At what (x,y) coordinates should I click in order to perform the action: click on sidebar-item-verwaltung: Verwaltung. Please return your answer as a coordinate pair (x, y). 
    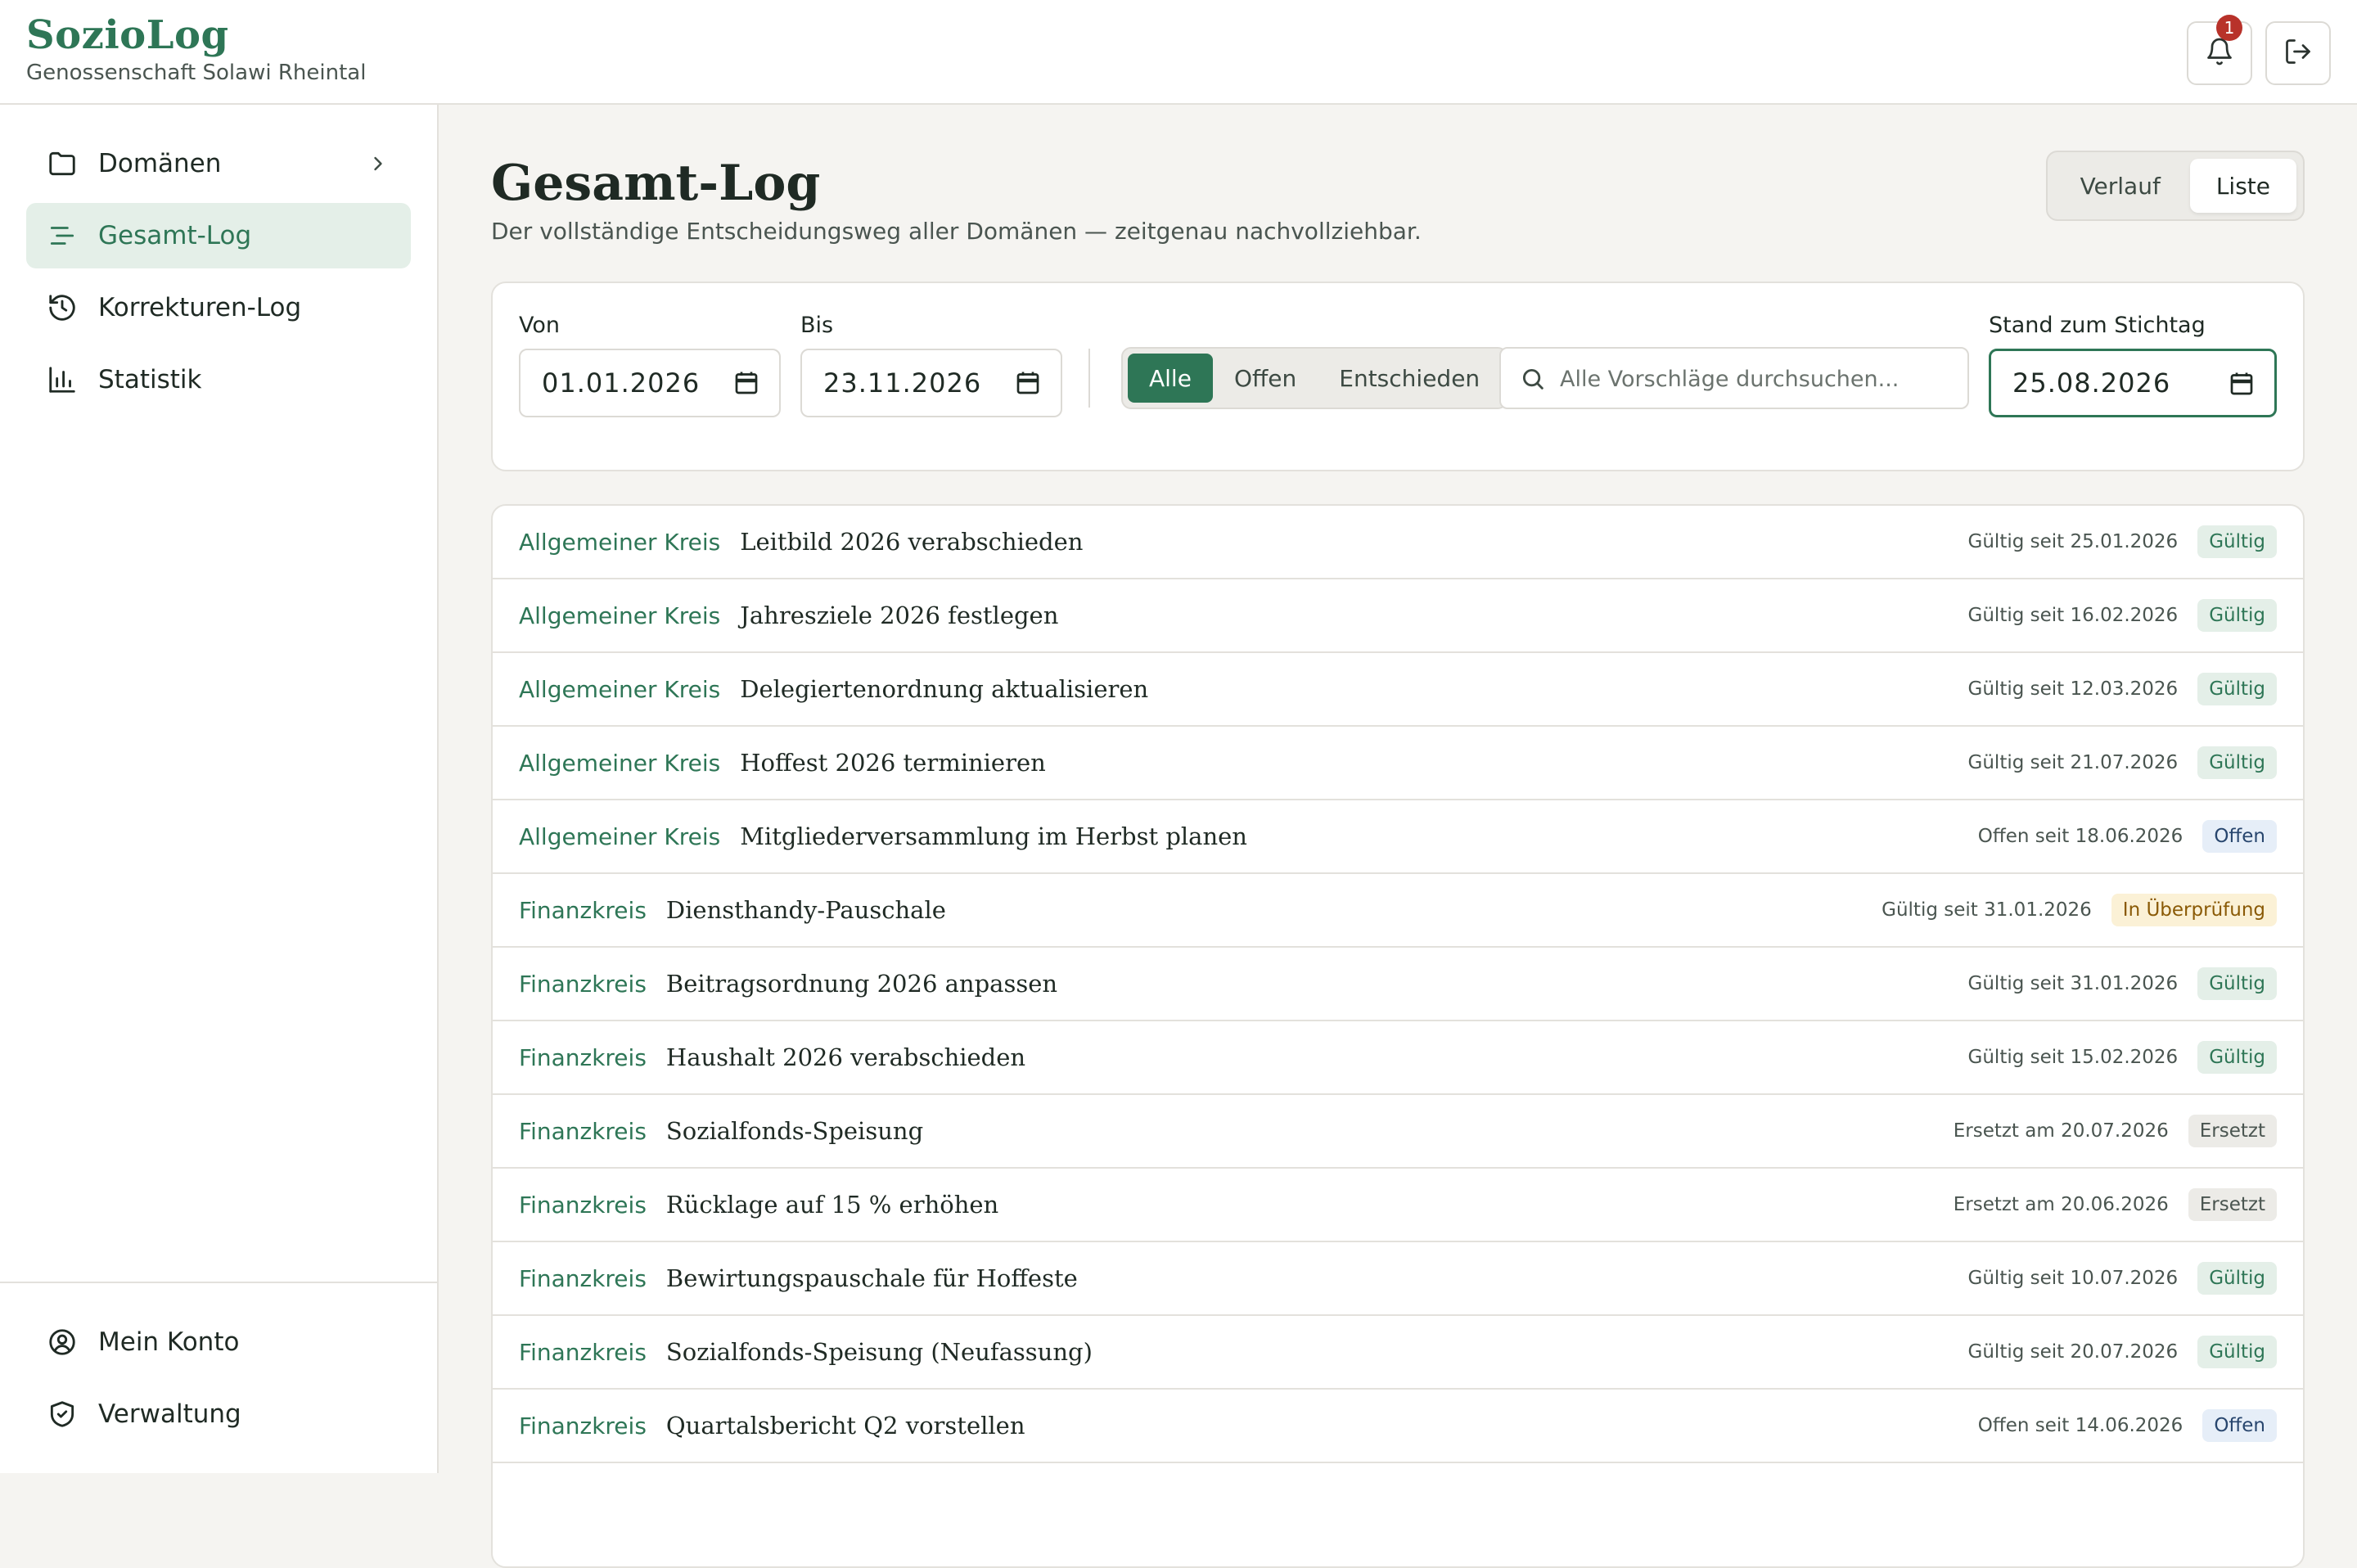
    Looking at the image, I should click on (218, 1414).